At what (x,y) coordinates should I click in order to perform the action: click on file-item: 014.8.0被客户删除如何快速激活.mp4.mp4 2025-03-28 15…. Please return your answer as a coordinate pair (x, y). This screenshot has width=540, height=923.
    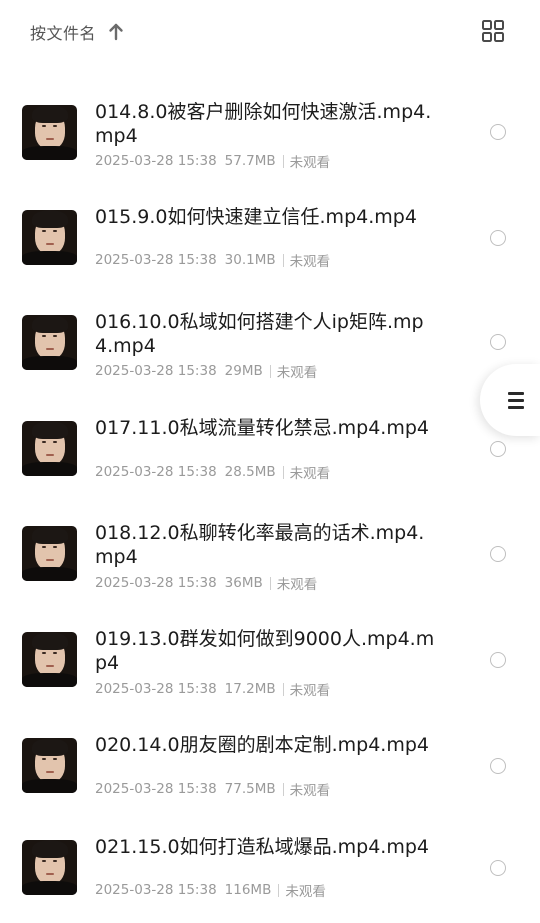
    Looking at the image, I should click on (270, 135).